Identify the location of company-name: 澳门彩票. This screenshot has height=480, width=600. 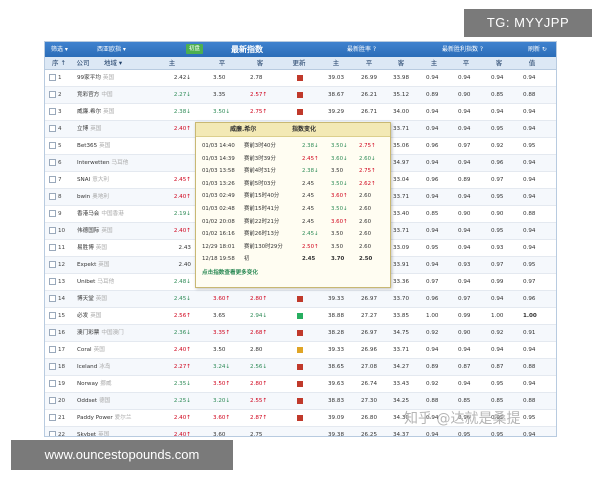
(88, 333).